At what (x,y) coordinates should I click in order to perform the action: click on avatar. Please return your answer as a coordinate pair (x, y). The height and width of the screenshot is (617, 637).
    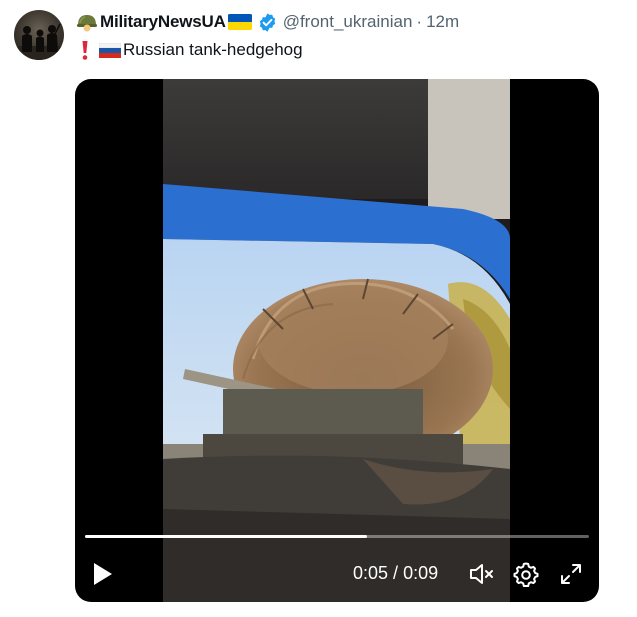
    Looking at the image, I should click on (39, 35).